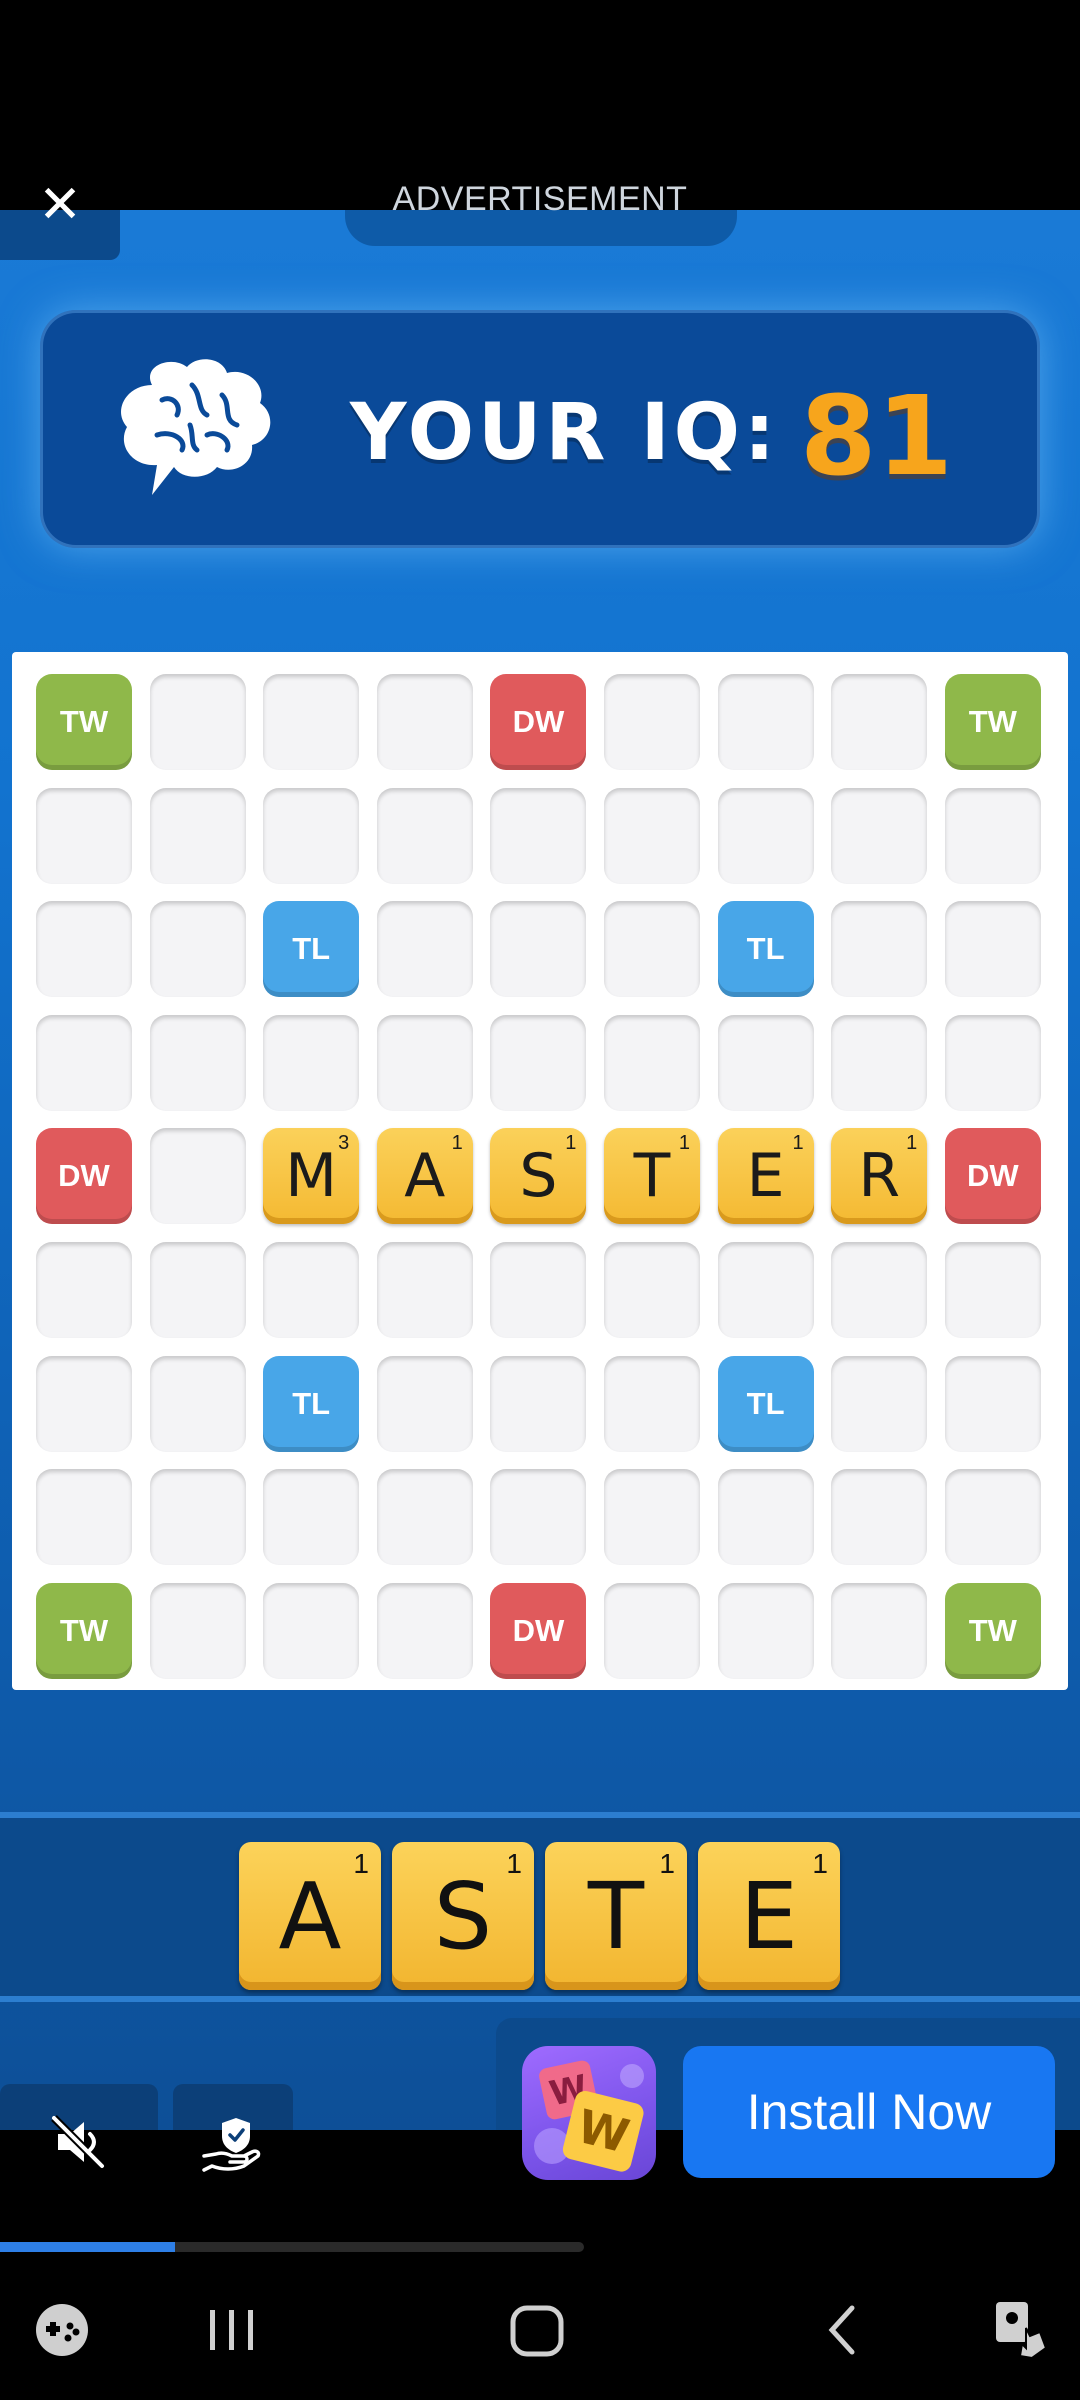 This screenshot has width=1080, height=2400. What do you see at coordinates (589, 2113) in the screenshot?
I see `words-app-icon: W W` at bounding box center [589, 2113].